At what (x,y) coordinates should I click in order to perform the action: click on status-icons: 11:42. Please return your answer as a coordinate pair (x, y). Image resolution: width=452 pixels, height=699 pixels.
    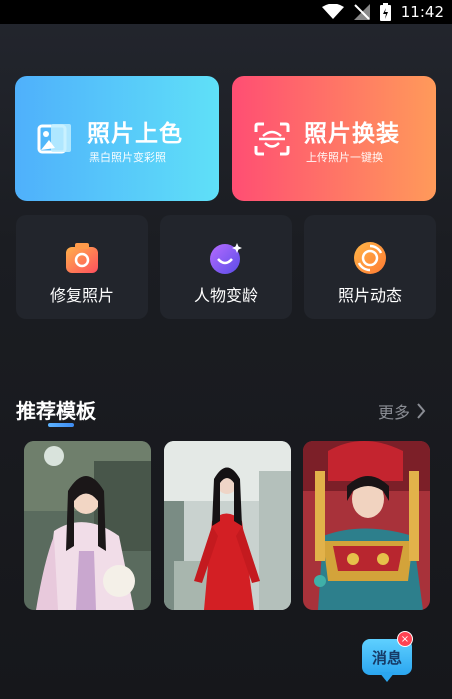
    Looking at the image, I should click on (382, 12).